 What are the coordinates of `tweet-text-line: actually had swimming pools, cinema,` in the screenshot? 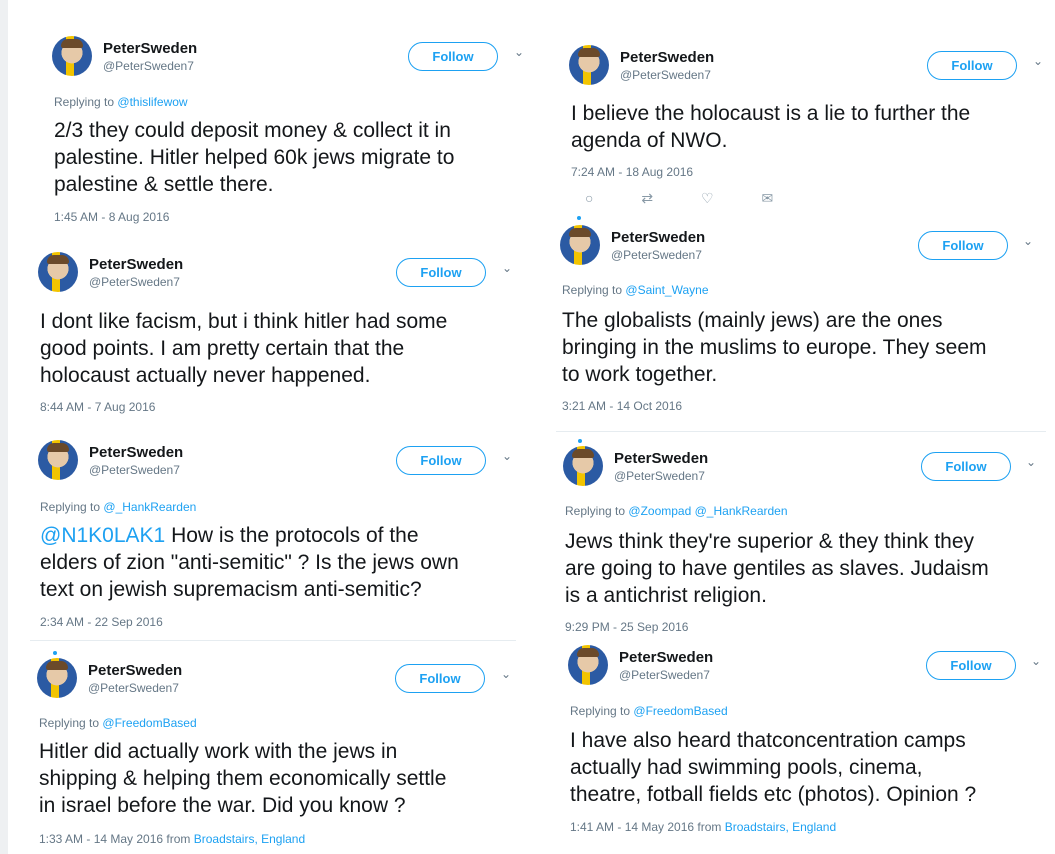 It's located at (746, 767).